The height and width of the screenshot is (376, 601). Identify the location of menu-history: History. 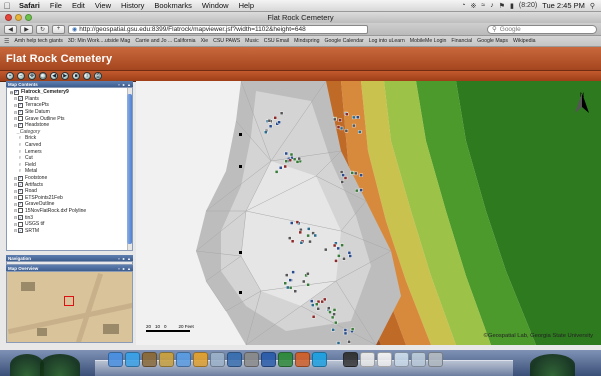
(132, 5).